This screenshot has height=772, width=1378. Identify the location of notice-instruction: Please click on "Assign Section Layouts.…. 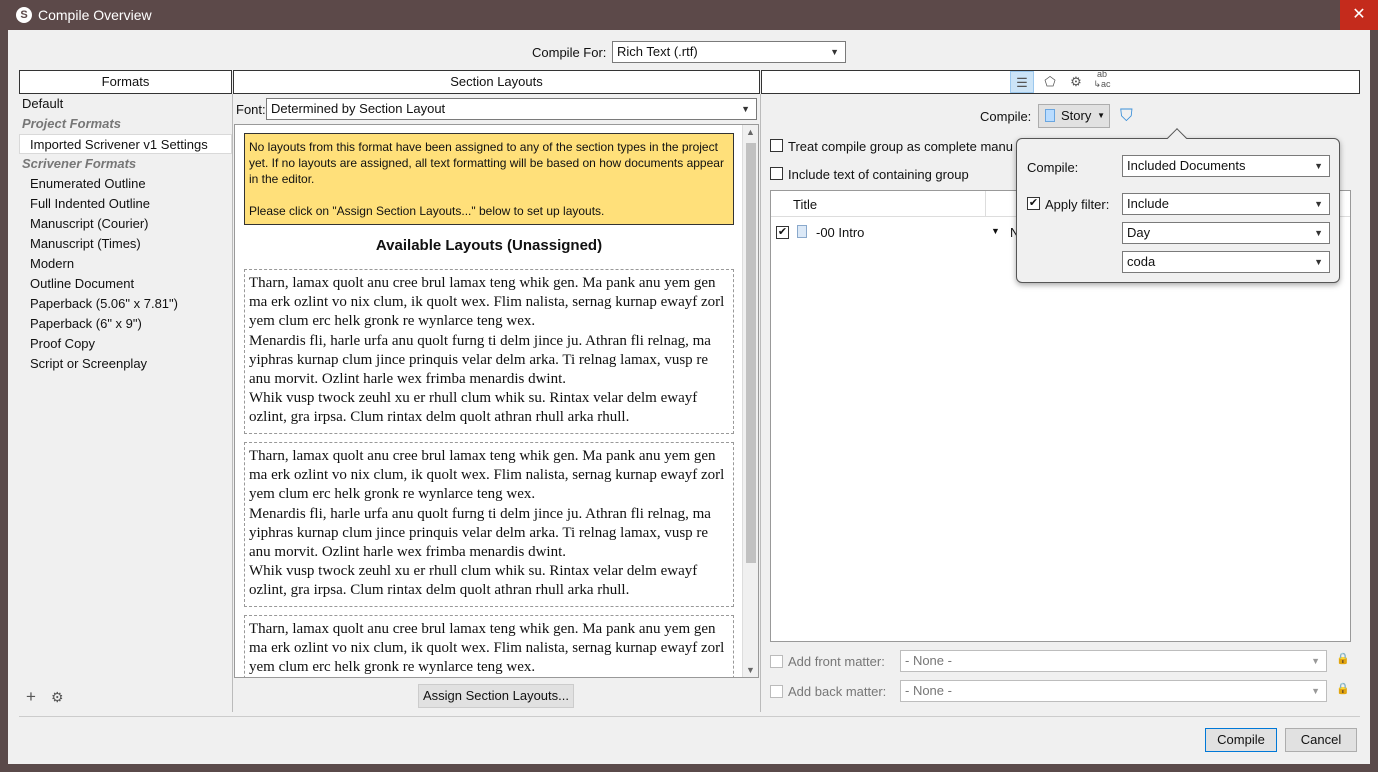
(427, 211).